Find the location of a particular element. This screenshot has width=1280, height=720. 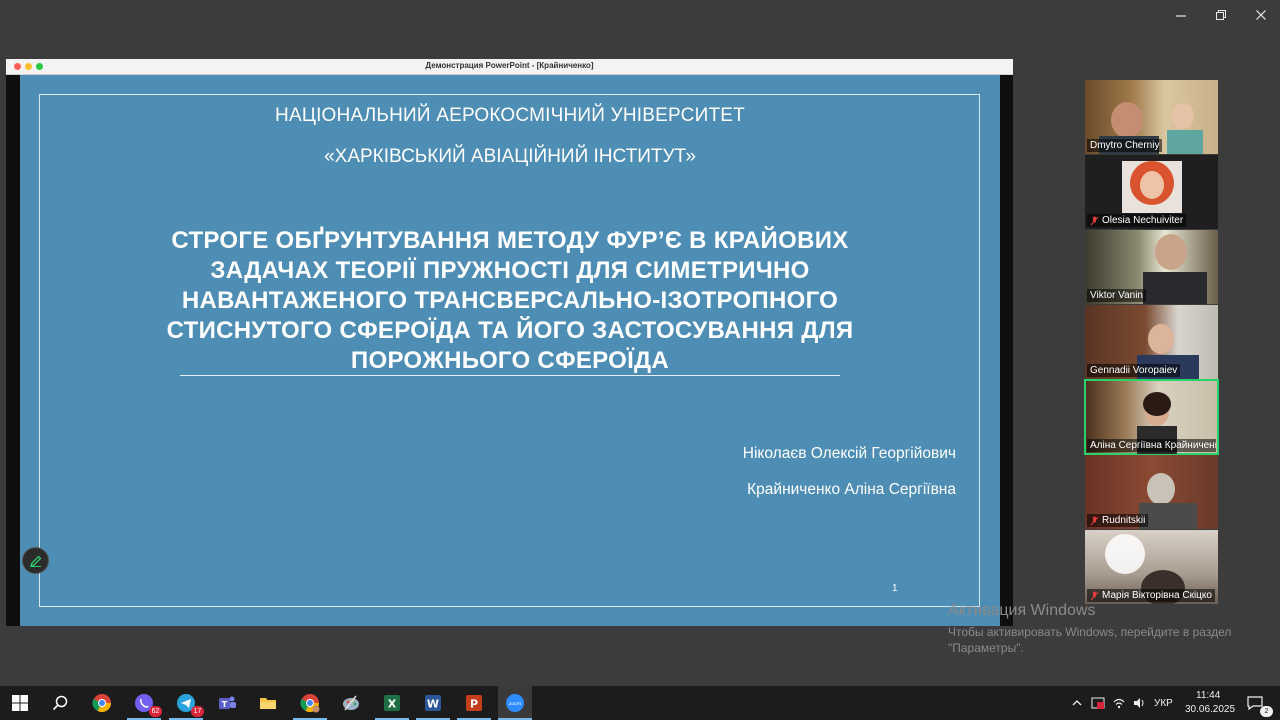

minimize-icon is located at coordinates (1181, 16).